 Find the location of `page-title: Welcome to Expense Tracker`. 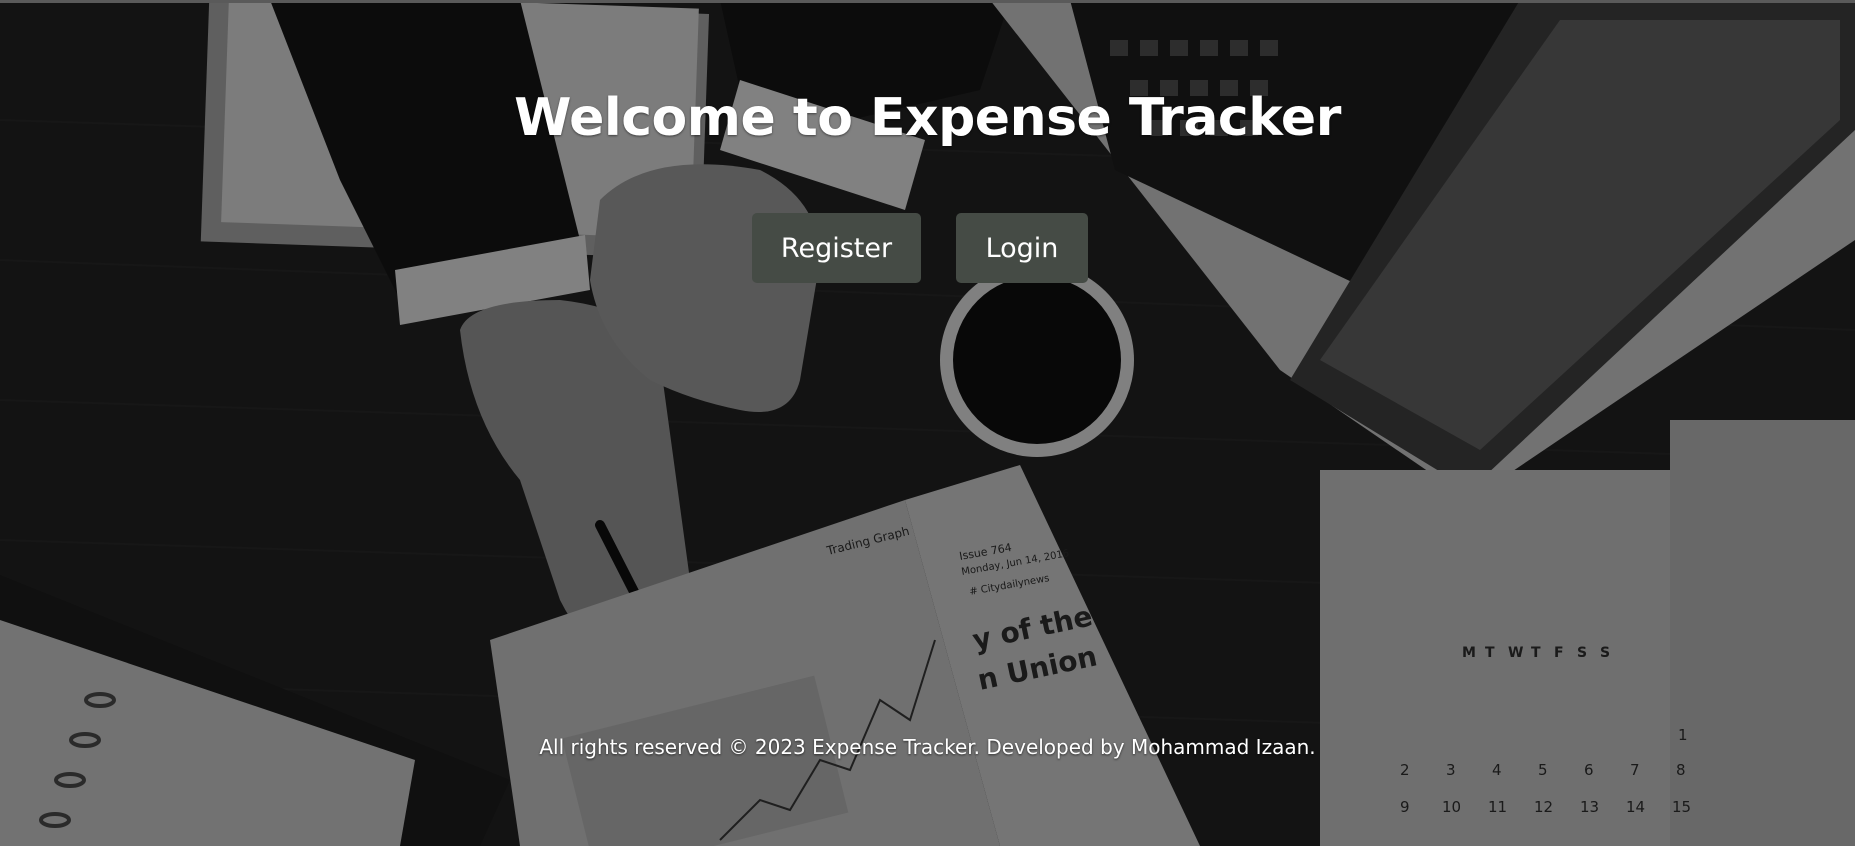

page-title: Welcome to Expense Tracker is located at coordinates (927, 118).